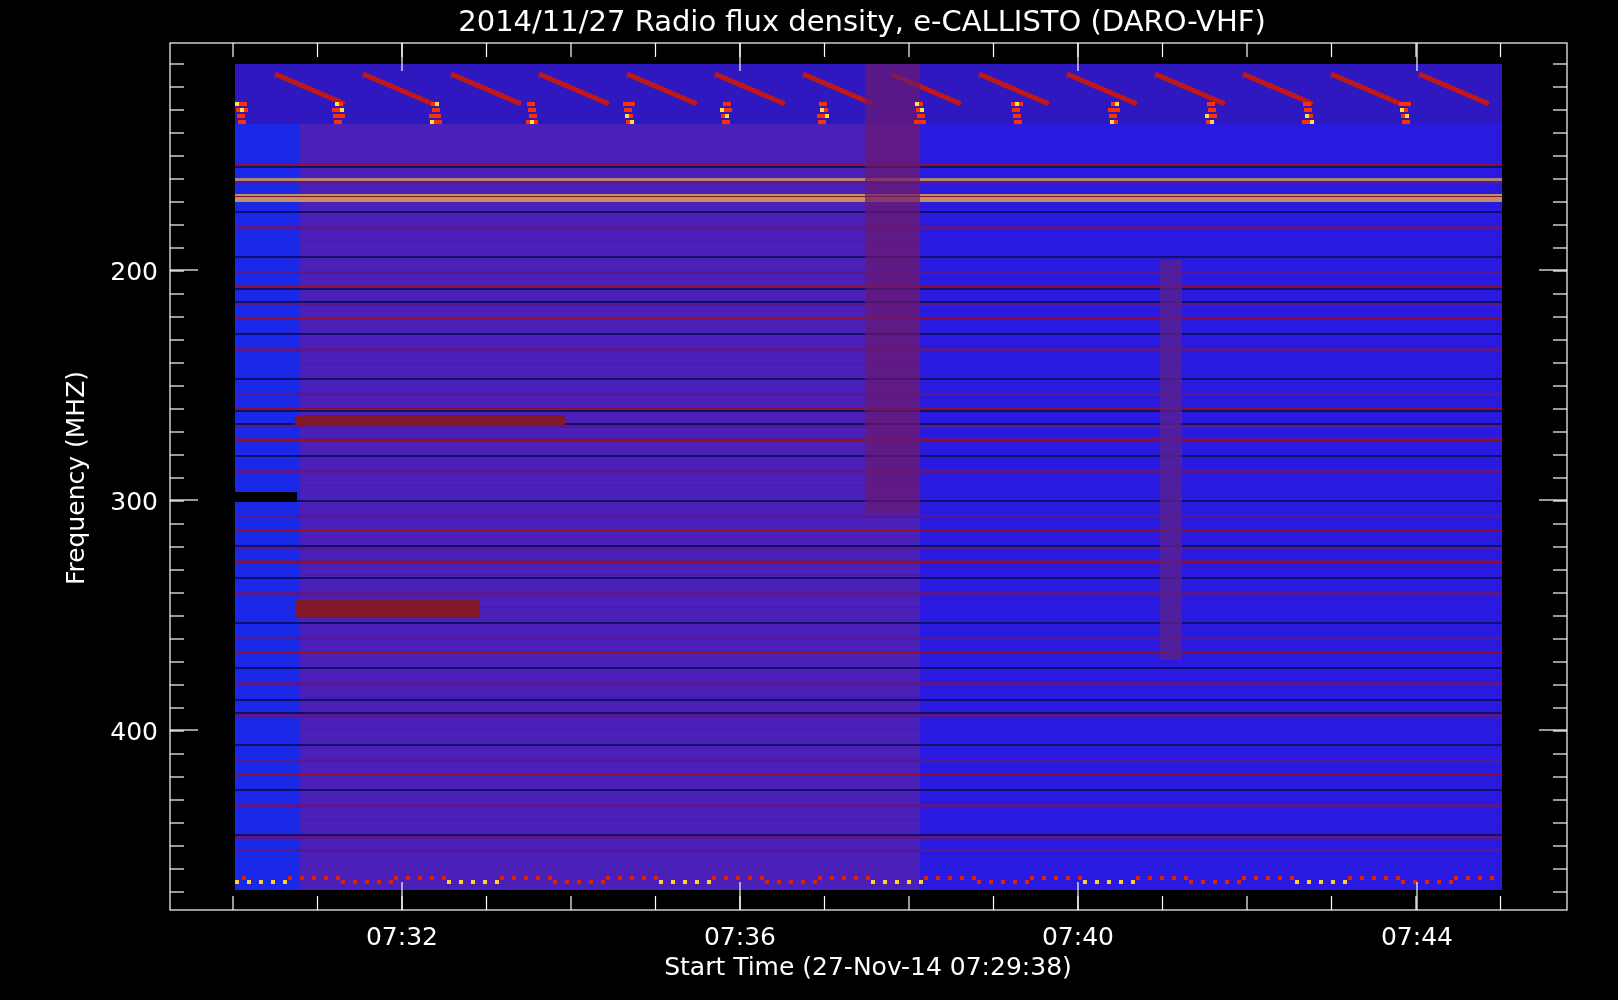 This screenshot has width=1618, height=1000. Describe the element at coordinates (740, 936) in the screenshot. I see `x-tick-label: 07:36` at that location.